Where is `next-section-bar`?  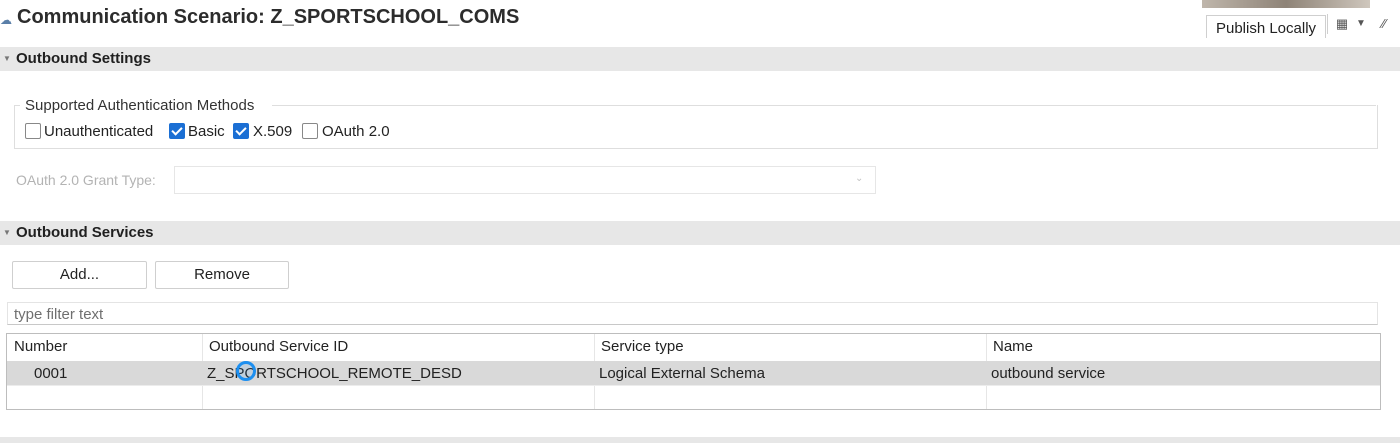 next-section-bar is located at coordinates (700, 440).